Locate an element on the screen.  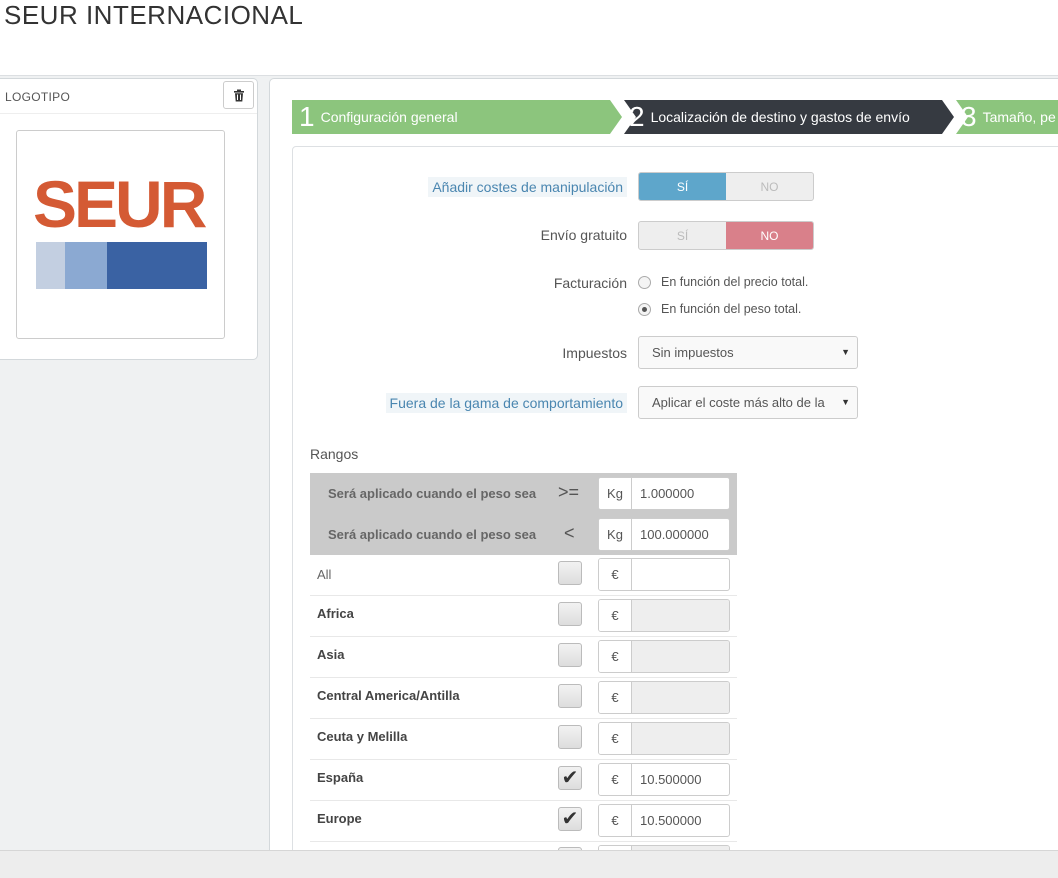
range-upper-value: 100.000000 is located at coordinates (680, 534).